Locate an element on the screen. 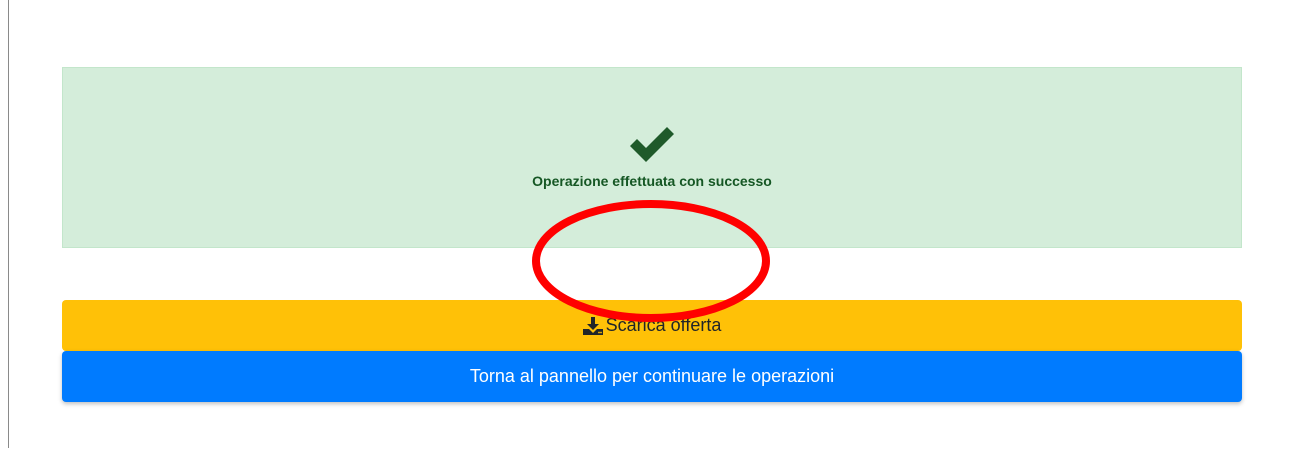 The image size is (1299, 452). download-offer-button: Scarica offerta is located at coordinates (652, 325).